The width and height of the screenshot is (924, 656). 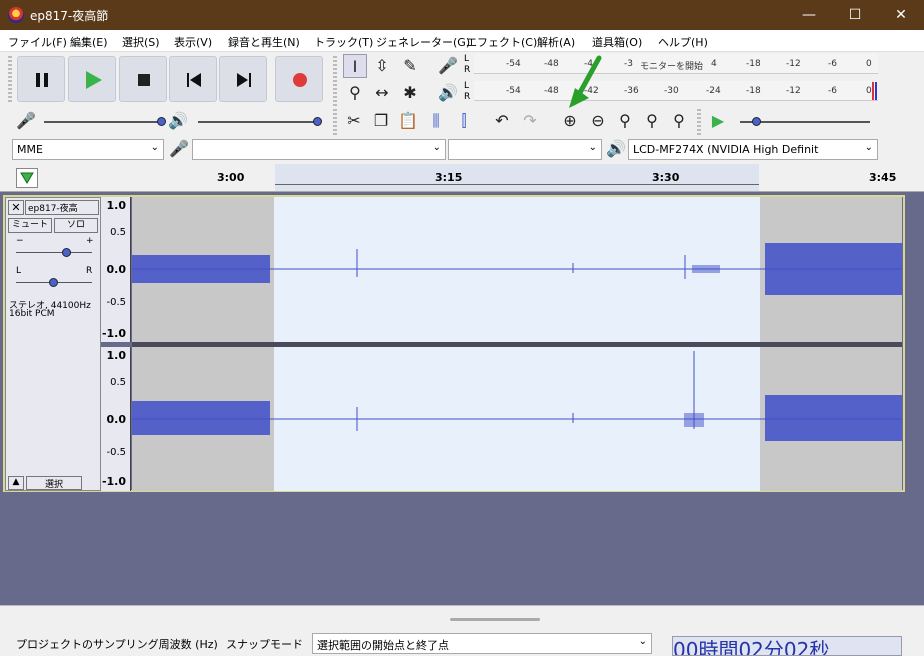 What do you see at coordinates (423, 42) in the screenshot?
I see `menu-generate: ジェネレーター(G)` at bounding box center [423, 42].